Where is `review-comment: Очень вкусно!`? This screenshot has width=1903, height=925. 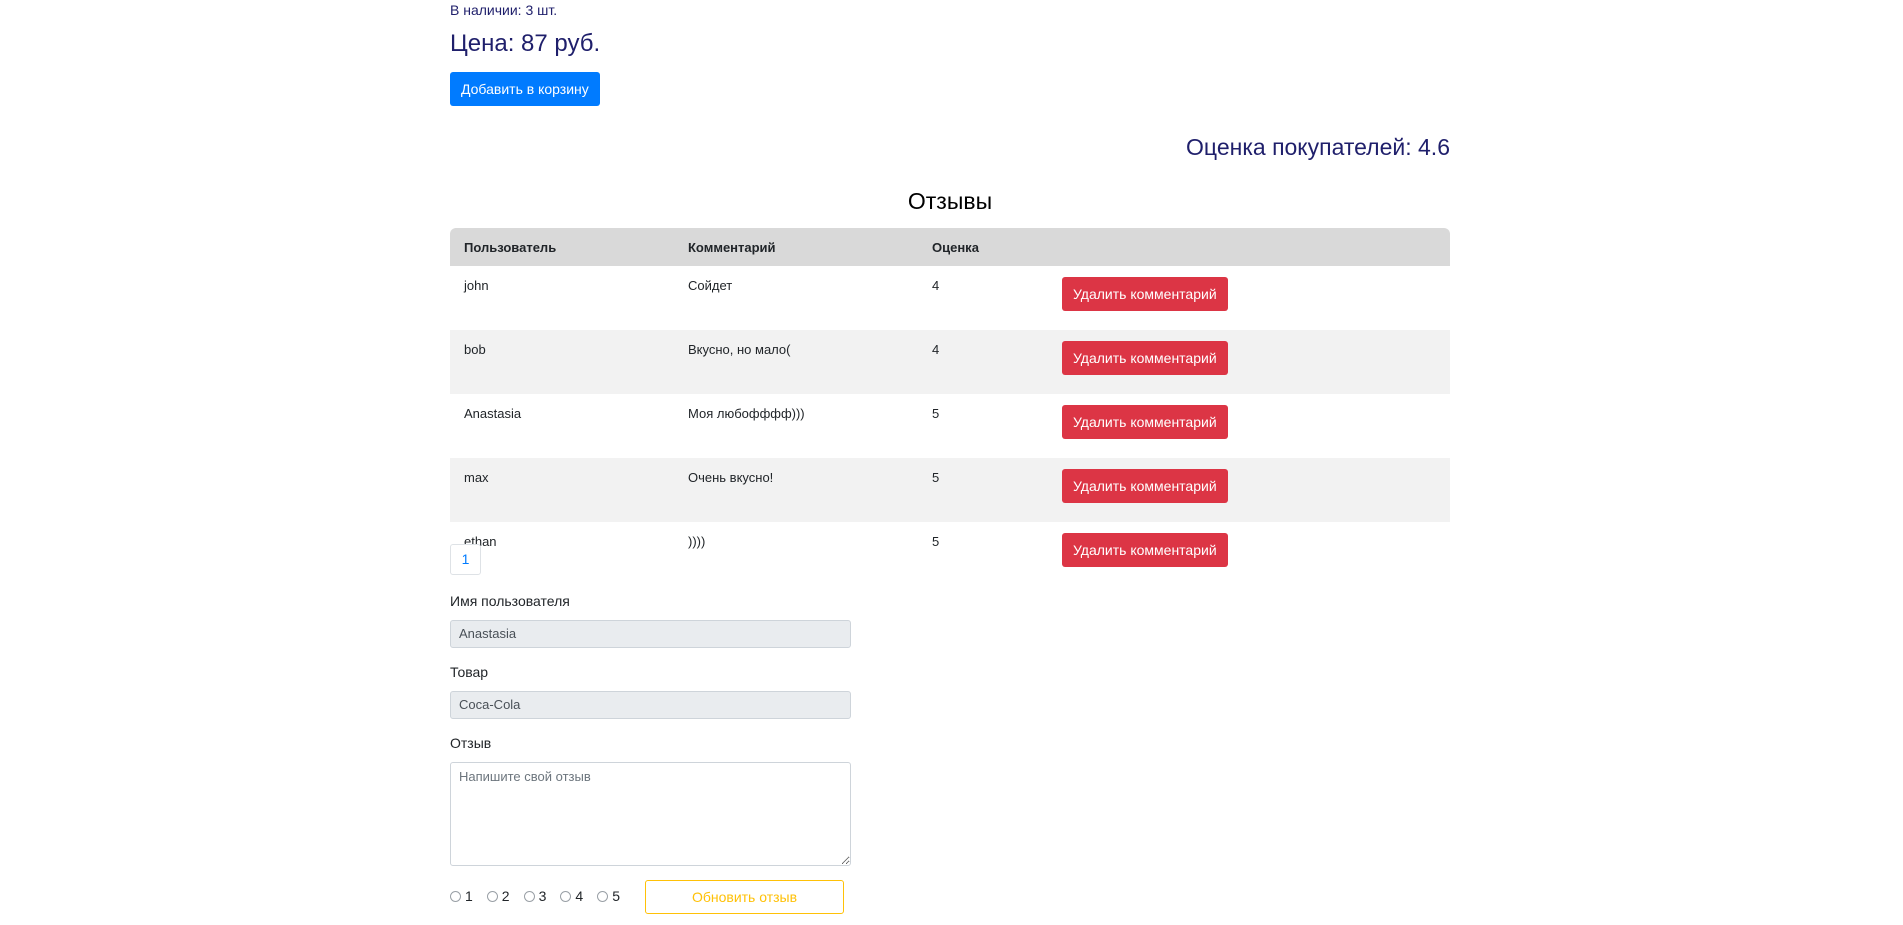 review-comment: Очень вкусно! is located at coordinates (796, 490).